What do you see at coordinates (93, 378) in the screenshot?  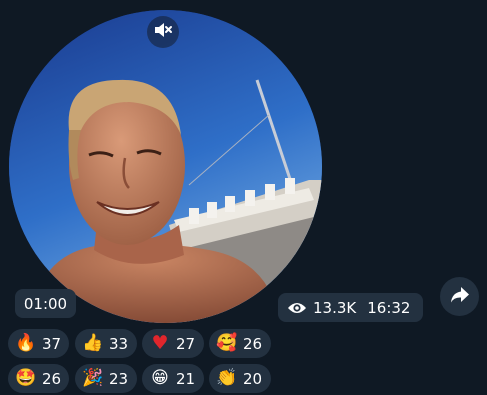 I see `party-popper-icon: 🎉` at bounding box center [93, 378].